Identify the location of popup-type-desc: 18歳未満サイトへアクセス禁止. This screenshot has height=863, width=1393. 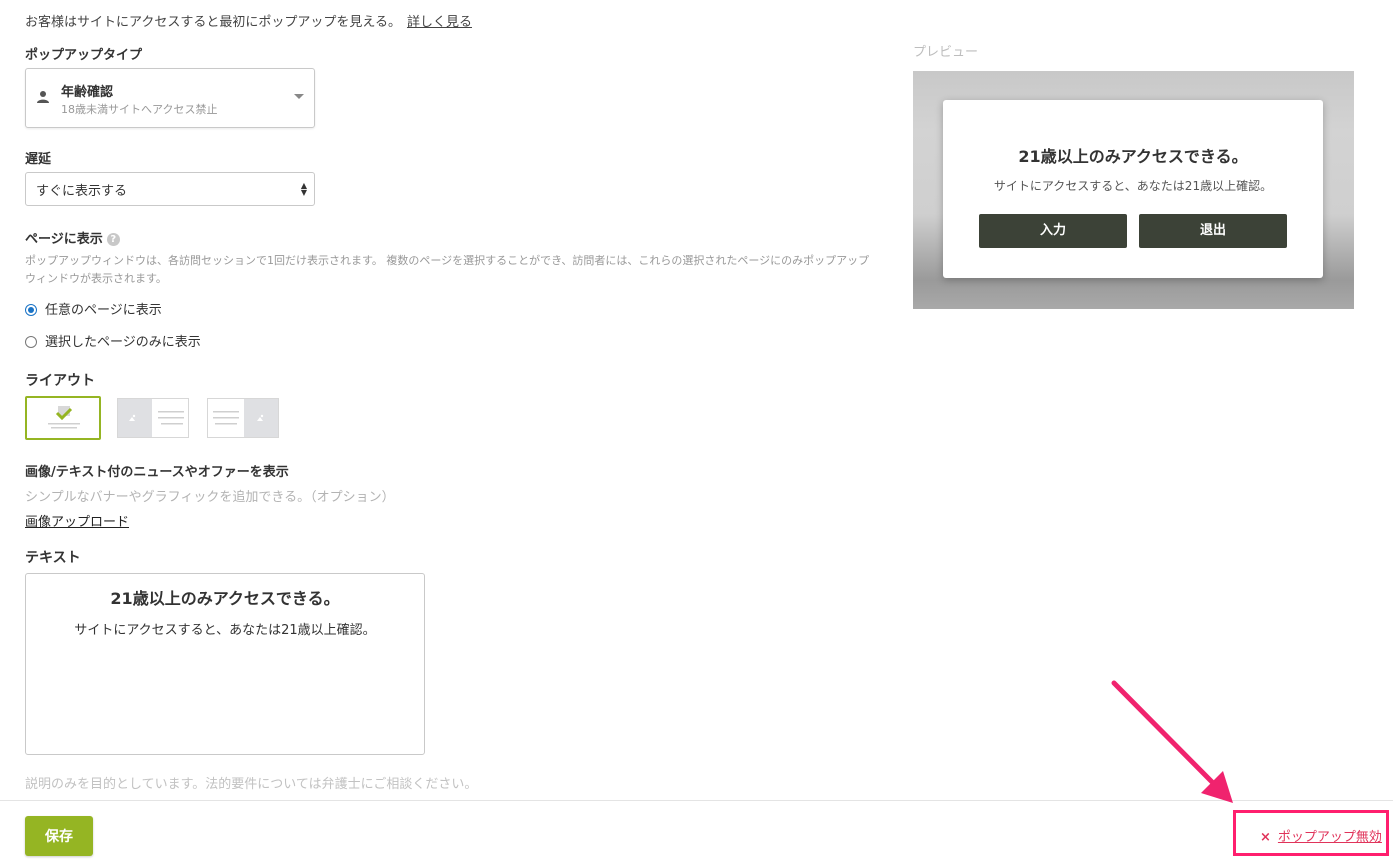
(139, 109).